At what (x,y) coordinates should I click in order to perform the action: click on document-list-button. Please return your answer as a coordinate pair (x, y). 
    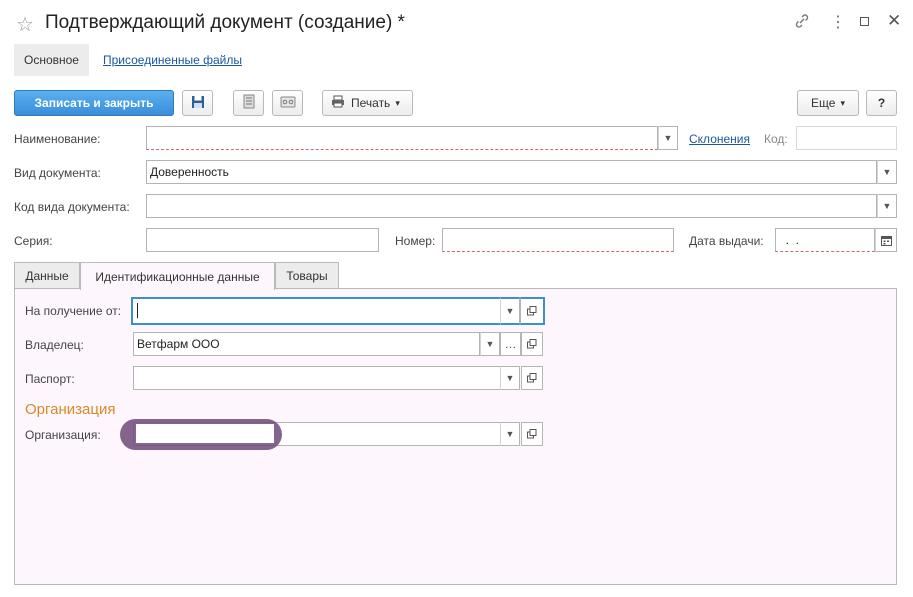
    Looking at the image, I should click on (248, 103).